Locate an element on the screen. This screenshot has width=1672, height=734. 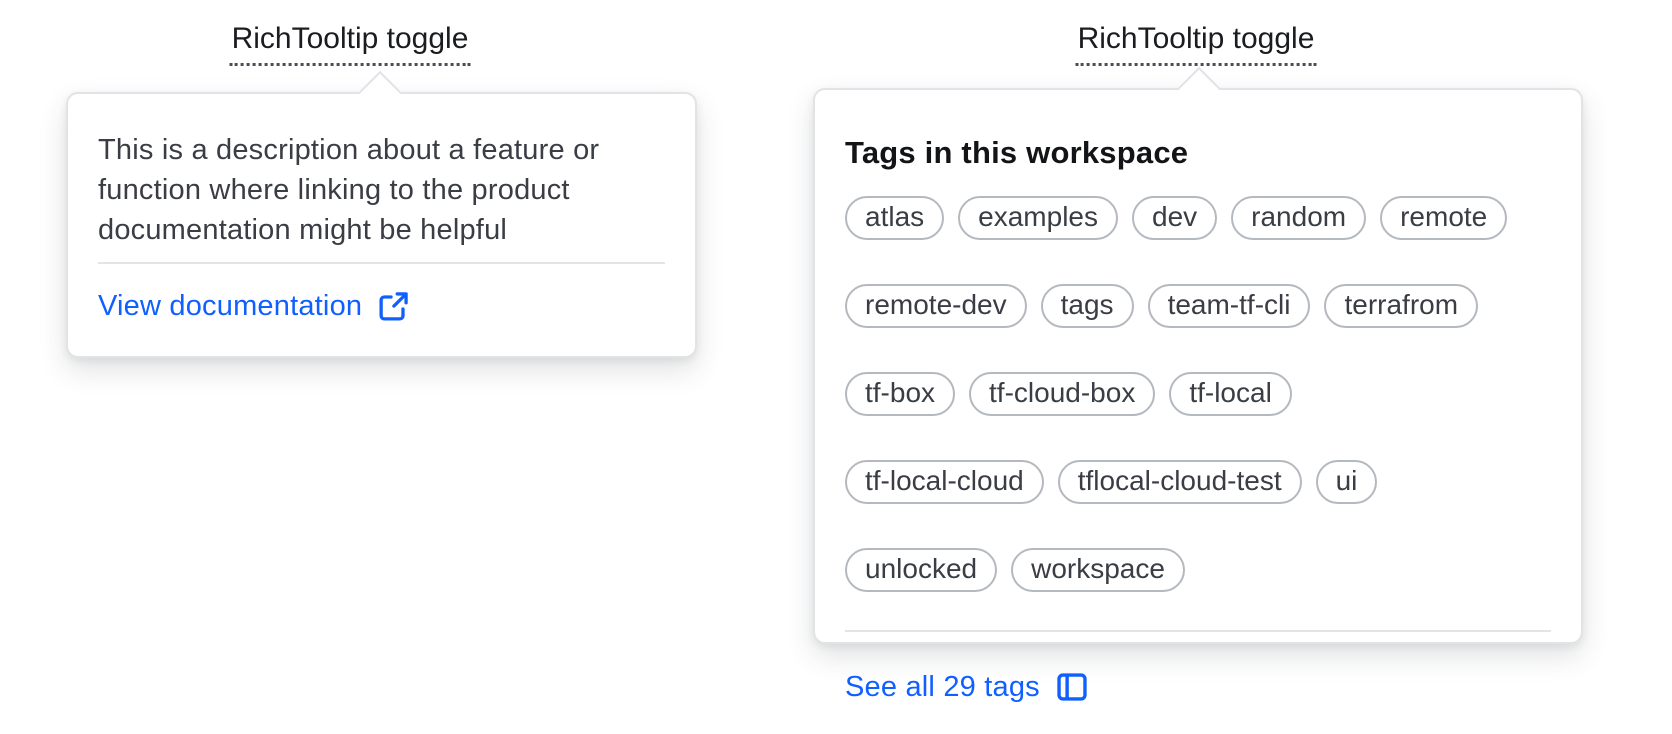
tag-pill: atlas is located at coordinates (895, 218).